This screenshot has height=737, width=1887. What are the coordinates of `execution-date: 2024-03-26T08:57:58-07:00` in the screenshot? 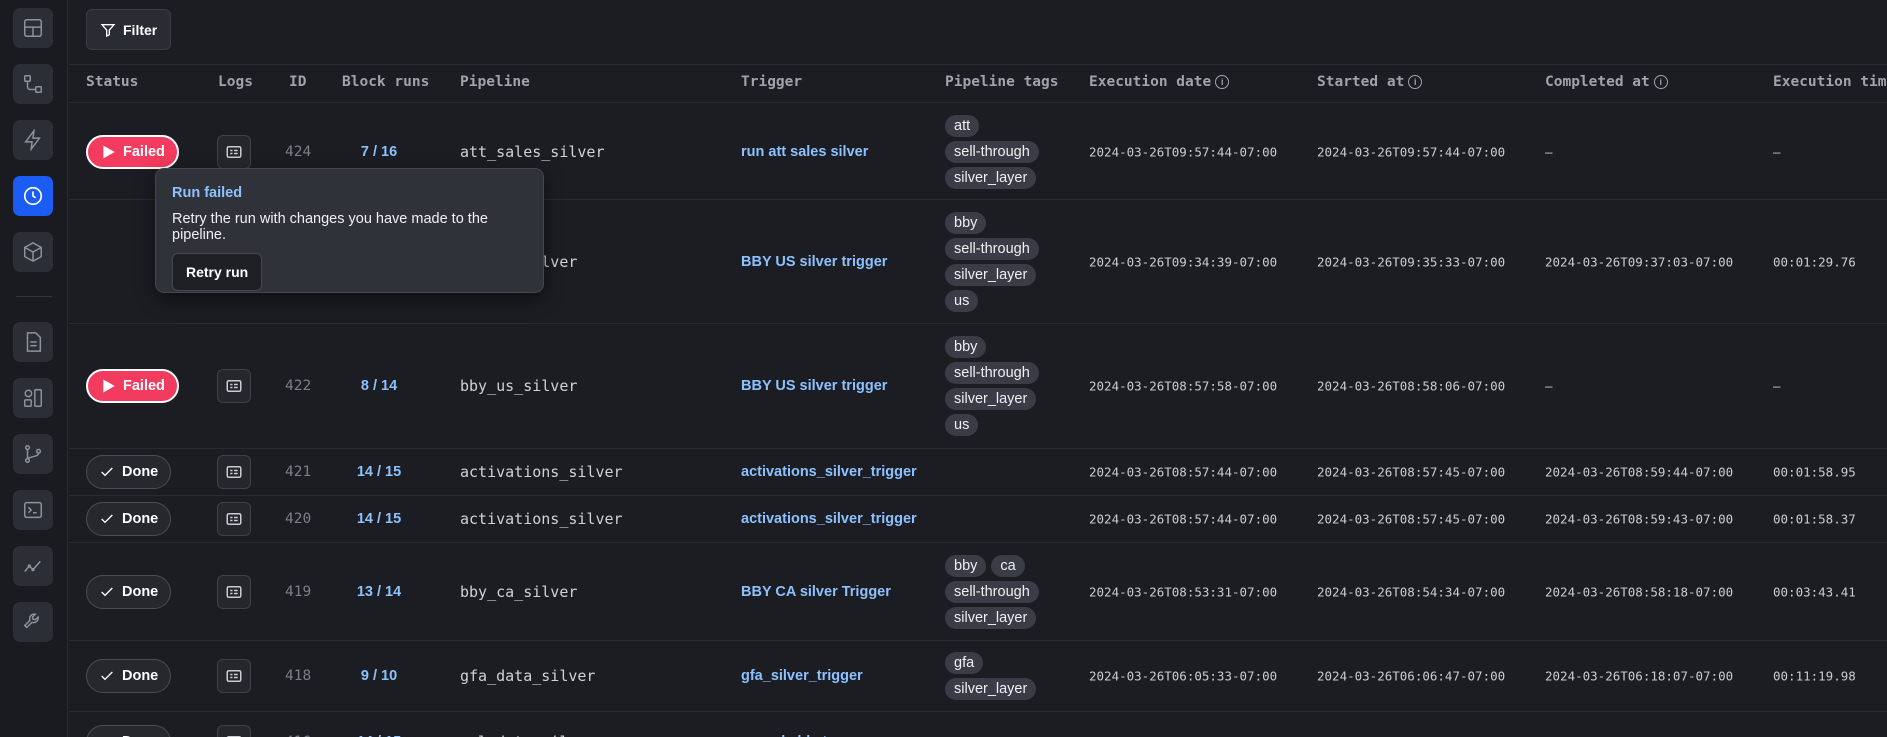 It's located at (1183, 386).